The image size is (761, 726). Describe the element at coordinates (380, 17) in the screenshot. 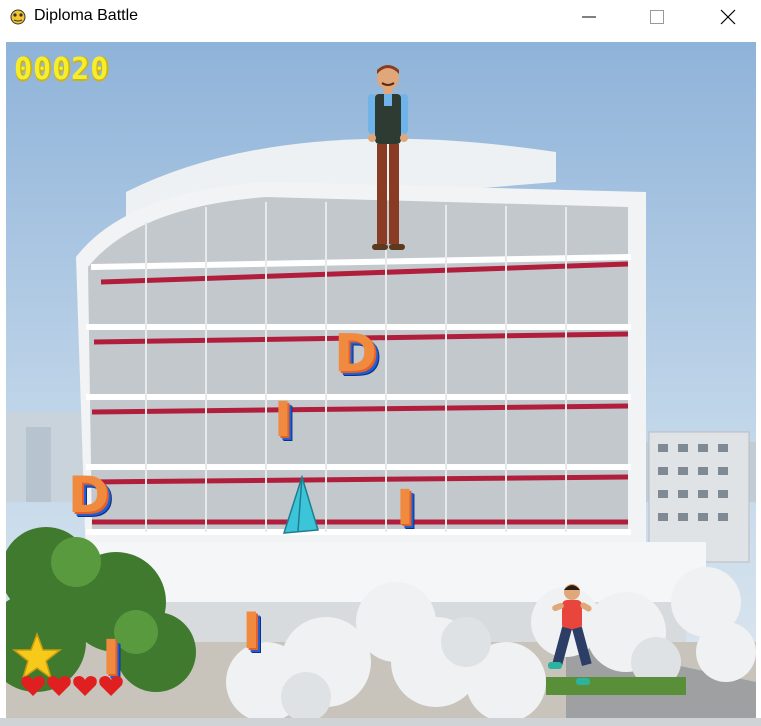

I see `title-bar: Diploma Battle` at that location.